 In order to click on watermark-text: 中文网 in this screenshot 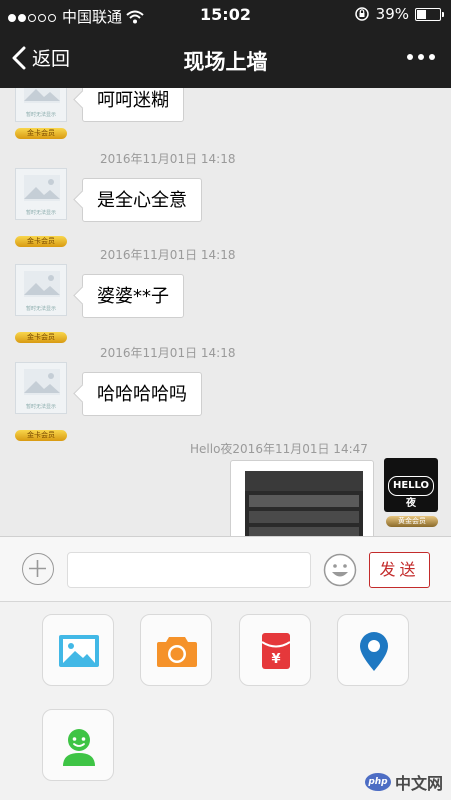, I will do `click(418, 783)`.